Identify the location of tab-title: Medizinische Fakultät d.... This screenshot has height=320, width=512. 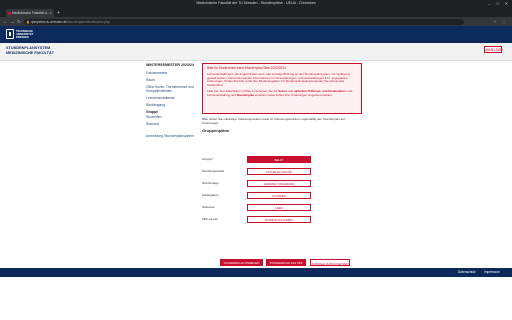
(31, 13).